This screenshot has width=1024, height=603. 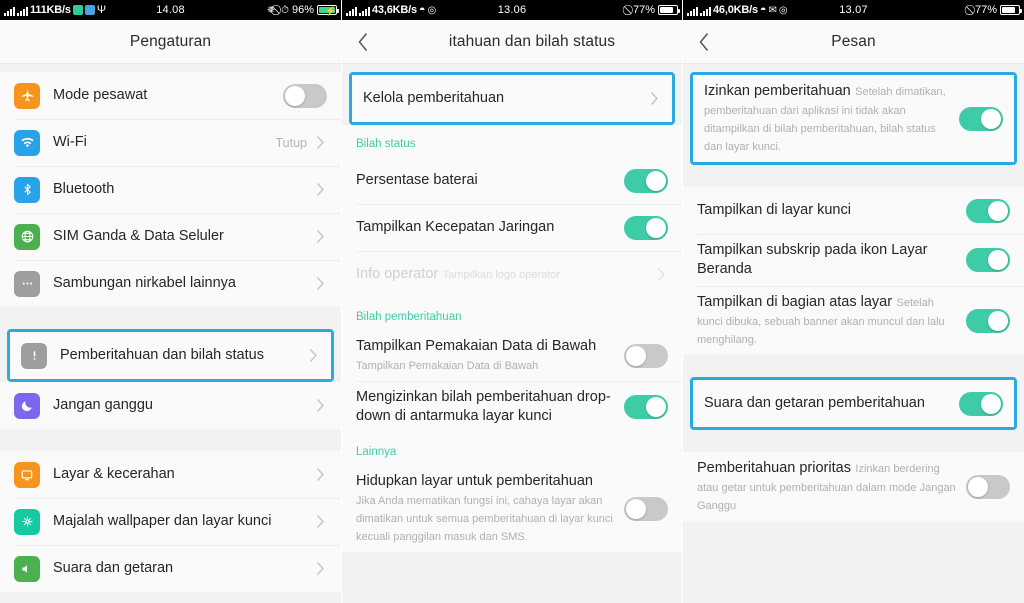 What do you see at coordinates (474, 481) in the screenshot?
I see `row-label: Hidupkan layar untuk pemberitahuan` at bounding box center [474, 481].